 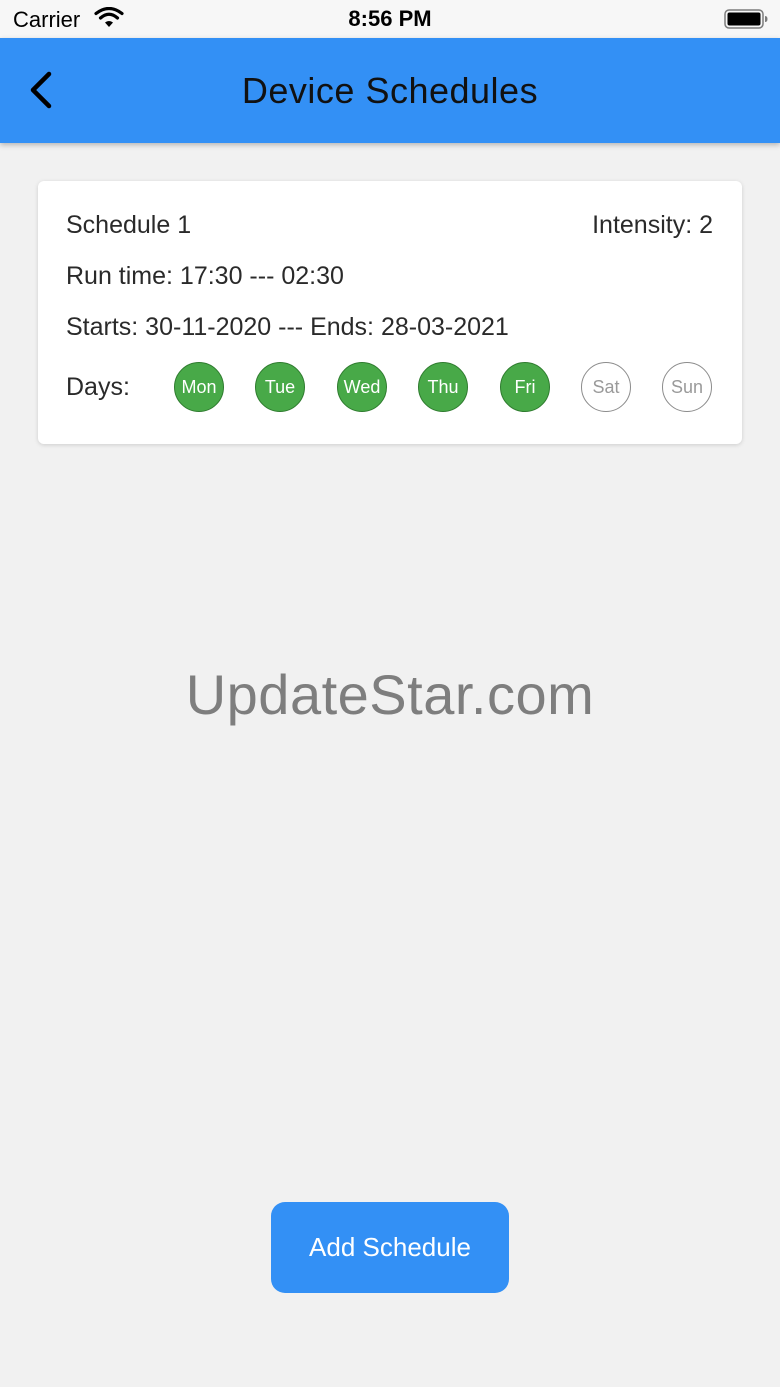 I want to click on days-label: Days:, so click(x=98, y=387).